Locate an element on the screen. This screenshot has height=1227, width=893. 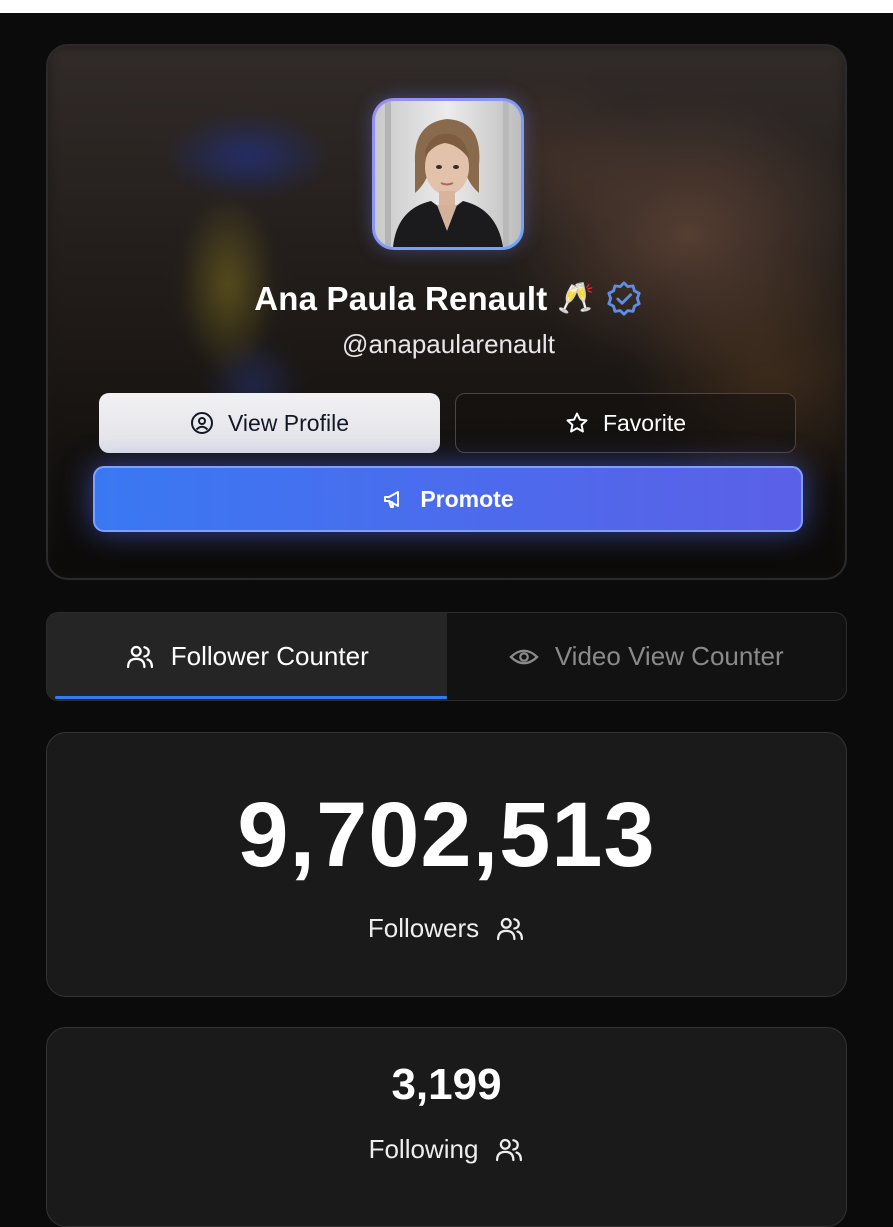
verified-badge-icon is located at coordinates (624, 298).